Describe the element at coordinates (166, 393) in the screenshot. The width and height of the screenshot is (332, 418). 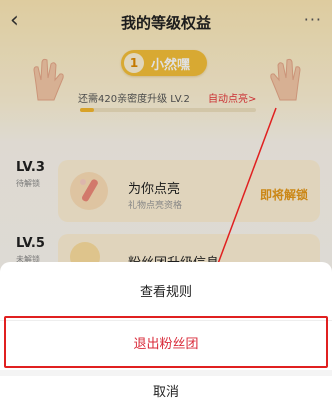
I see `cancel-button: 取消` at that location.